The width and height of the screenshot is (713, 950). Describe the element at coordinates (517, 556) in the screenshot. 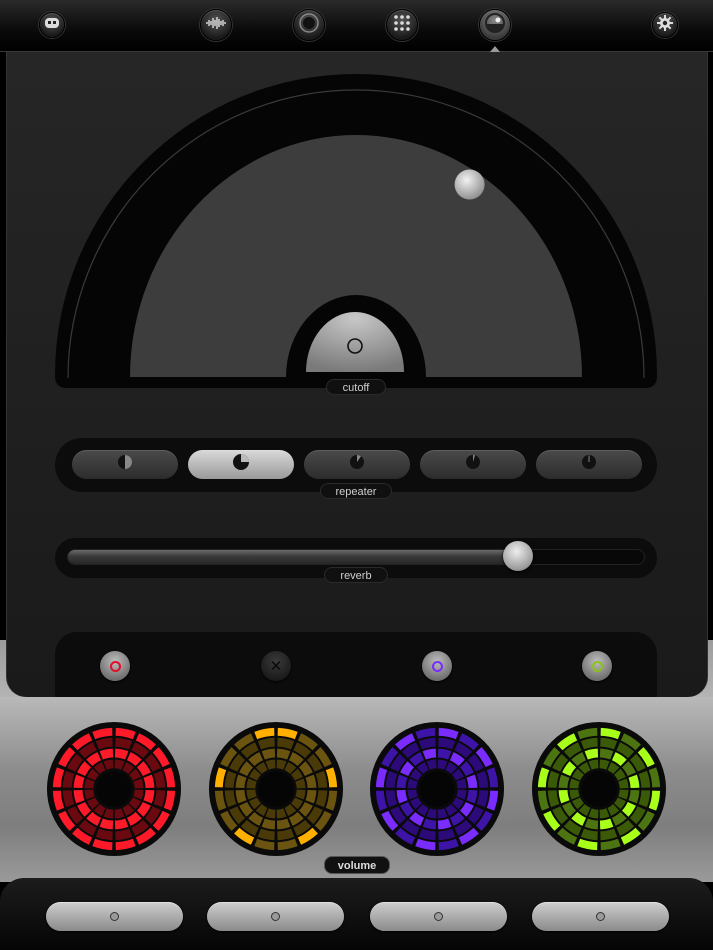

I see `reverb-knob` at that location.